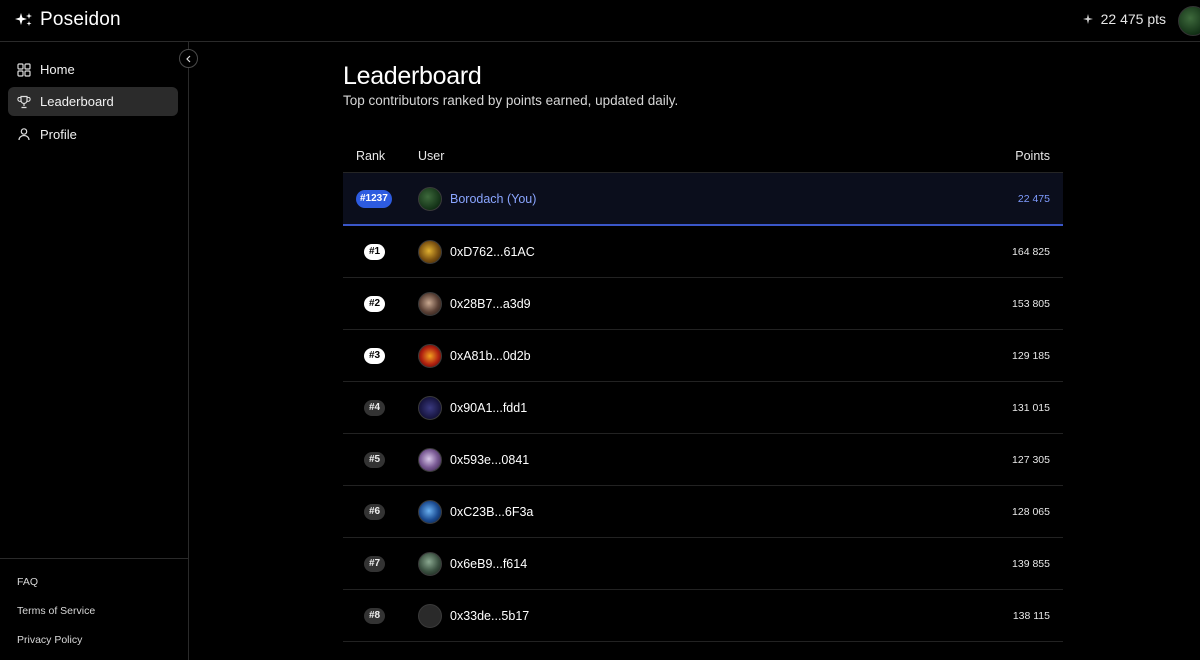 This screenshot has height=660, width=1200. Describe the element at coordinates (1133, 19) in the screenshot. I see `points-value: 22 475 pts` at that location.